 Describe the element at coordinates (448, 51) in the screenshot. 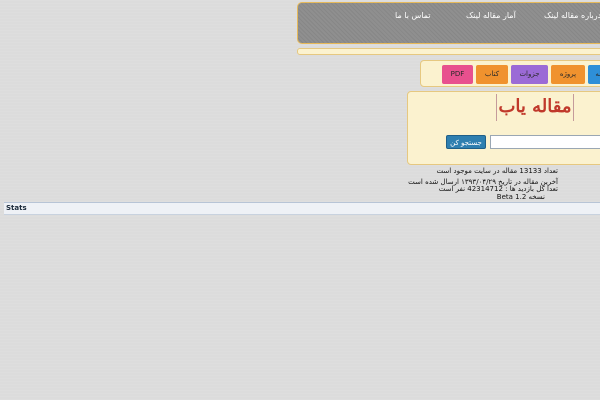

I see `nav-underline-strip` at that location.